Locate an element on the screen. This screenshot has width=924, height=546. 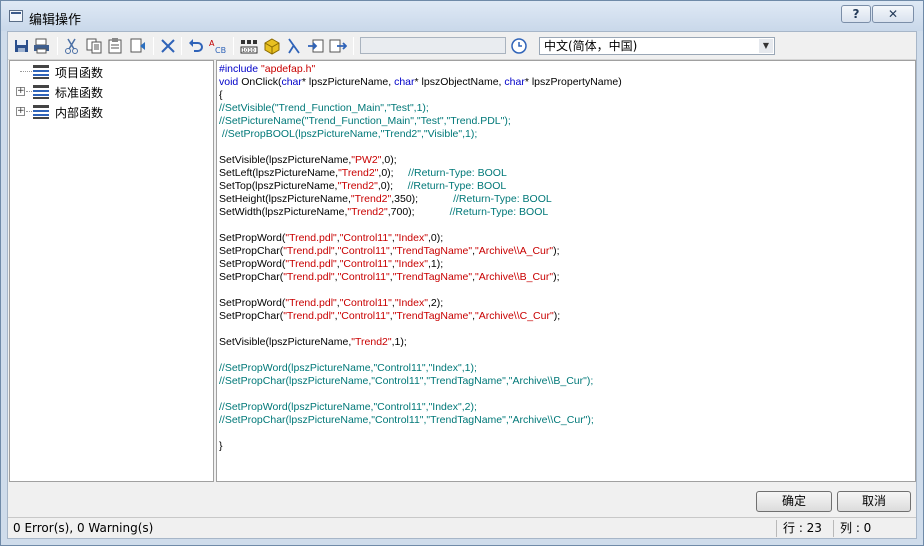
cube-icon is located at coordinates (272, 46).